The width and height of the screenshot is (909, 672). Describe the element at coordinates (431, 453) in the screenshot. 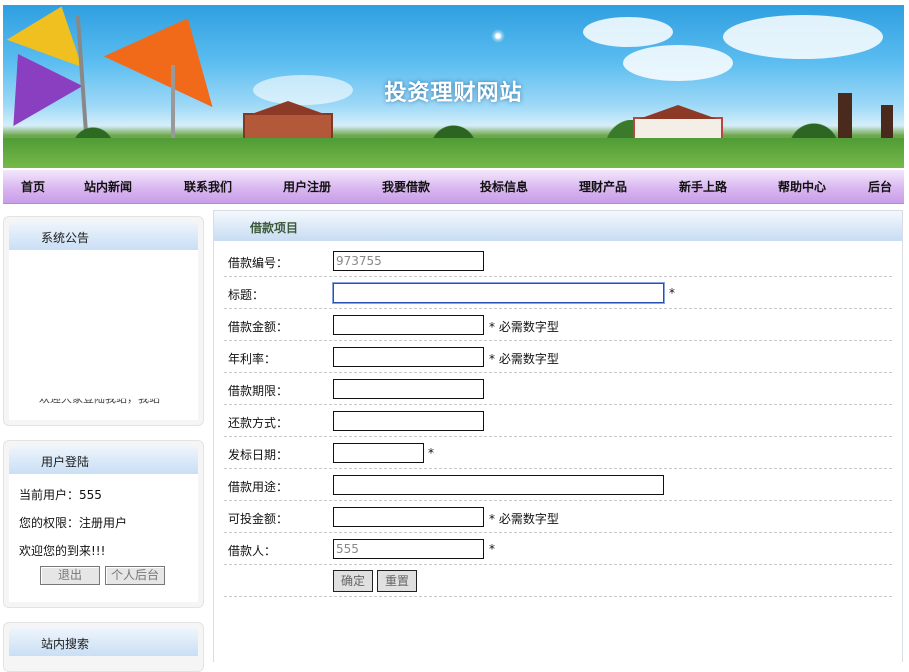

I see `hint-date: *` at that location.